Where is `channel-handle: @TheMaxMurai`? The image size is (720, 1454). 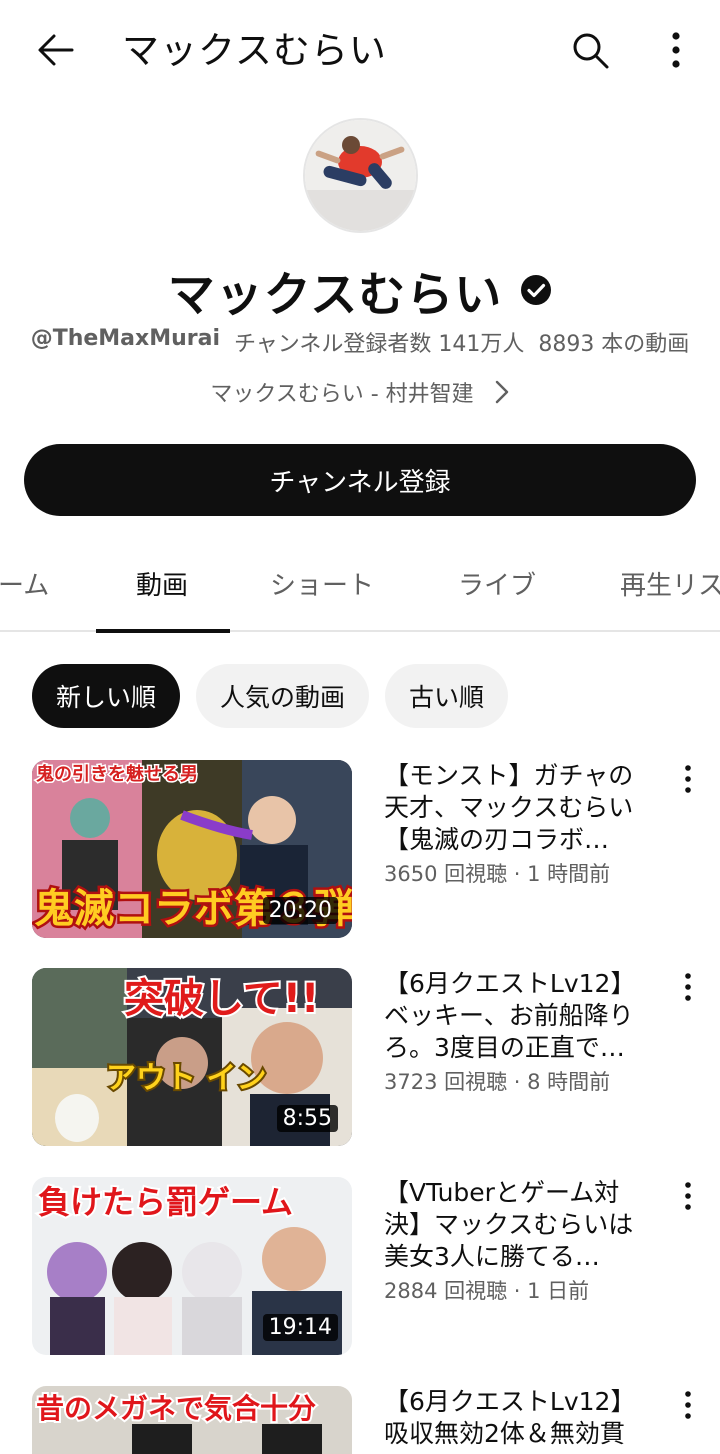 channel-handle: @TheMaxMurai is located at coordinates (125, 338).